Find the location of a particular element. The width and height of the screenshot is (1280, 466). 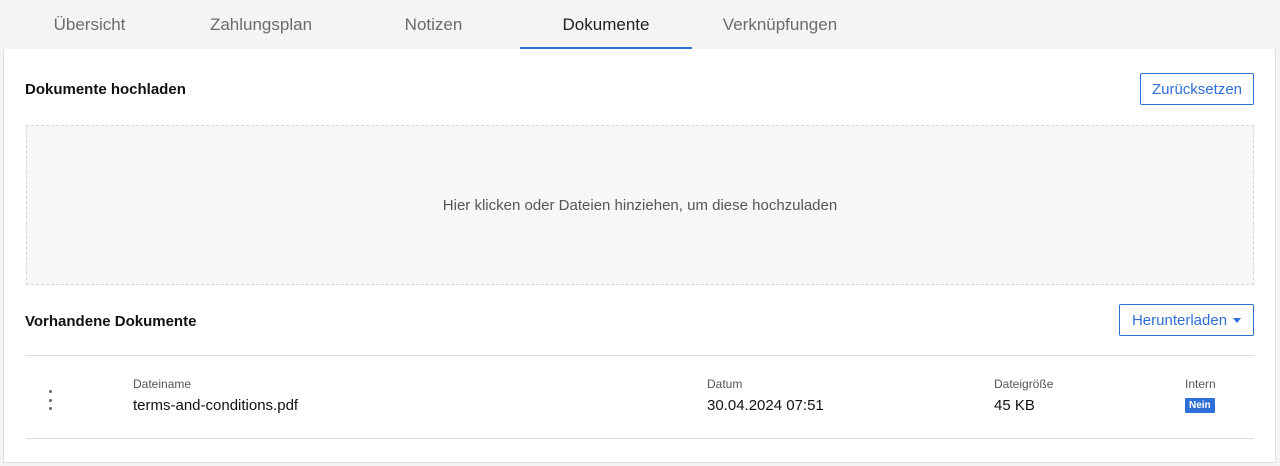

cell-date: 30.04.2024 07:51 is located at coordinates (765, 405).